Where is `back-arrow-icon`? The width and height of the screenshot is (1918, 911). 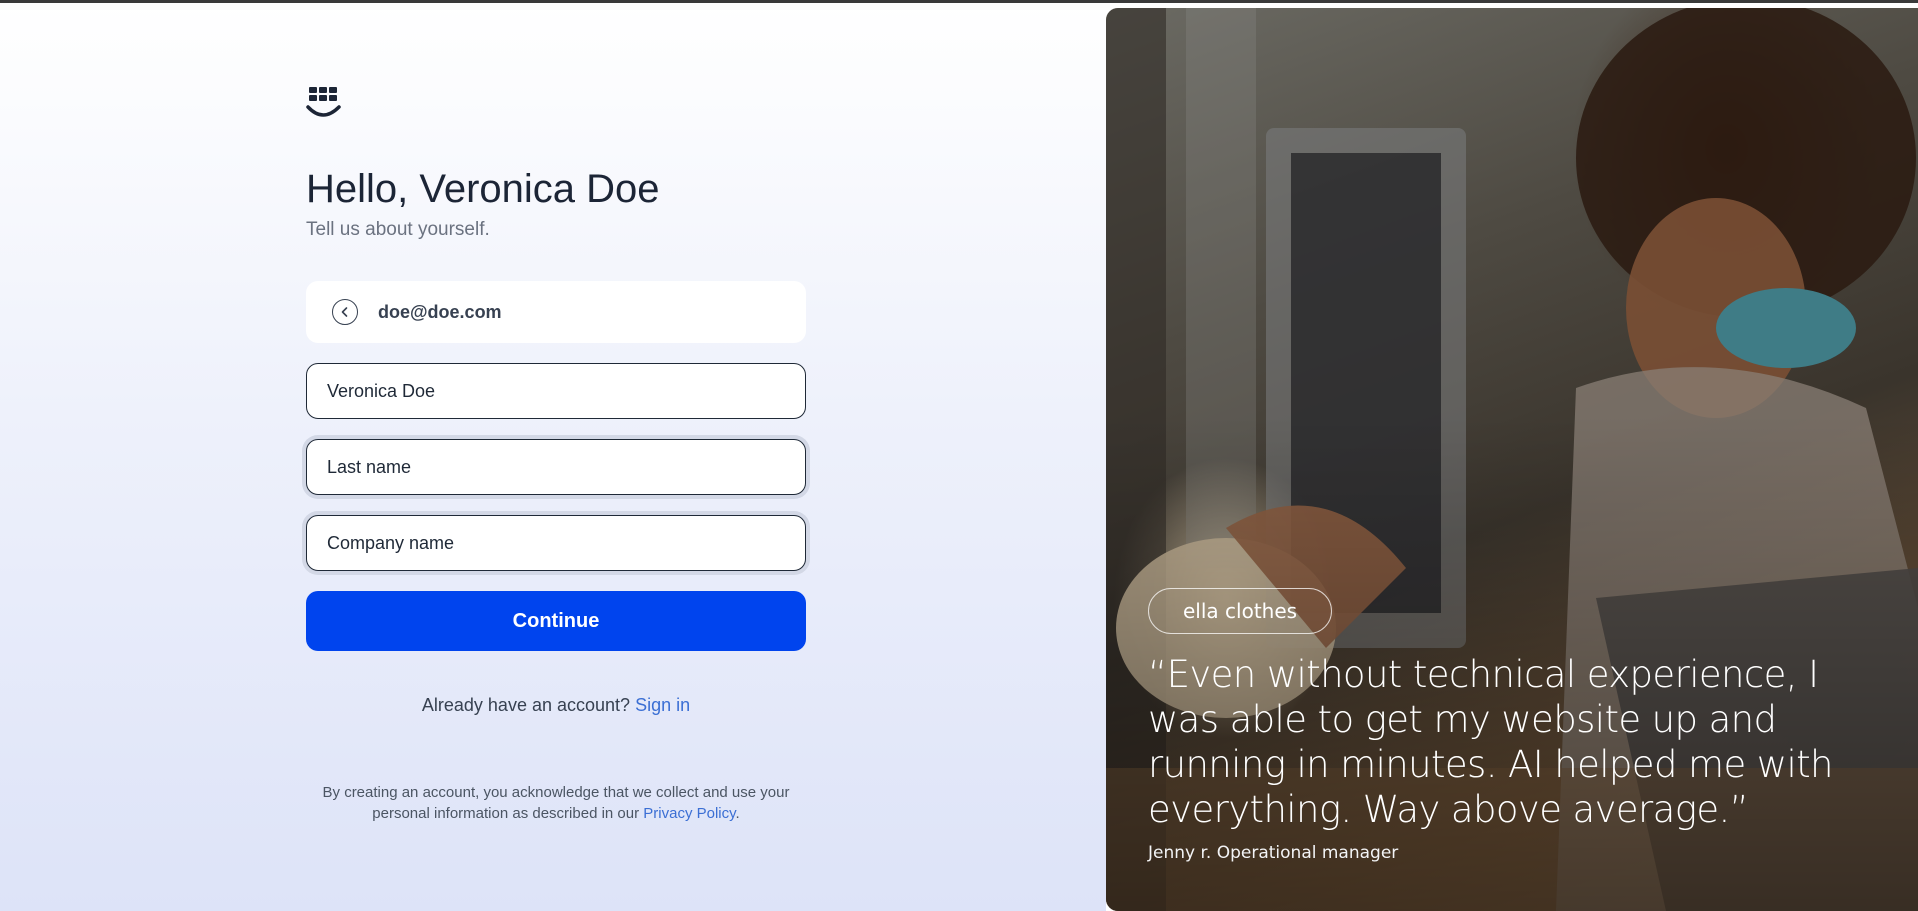 back-arrow-icon is located at coordinates (345, 312).